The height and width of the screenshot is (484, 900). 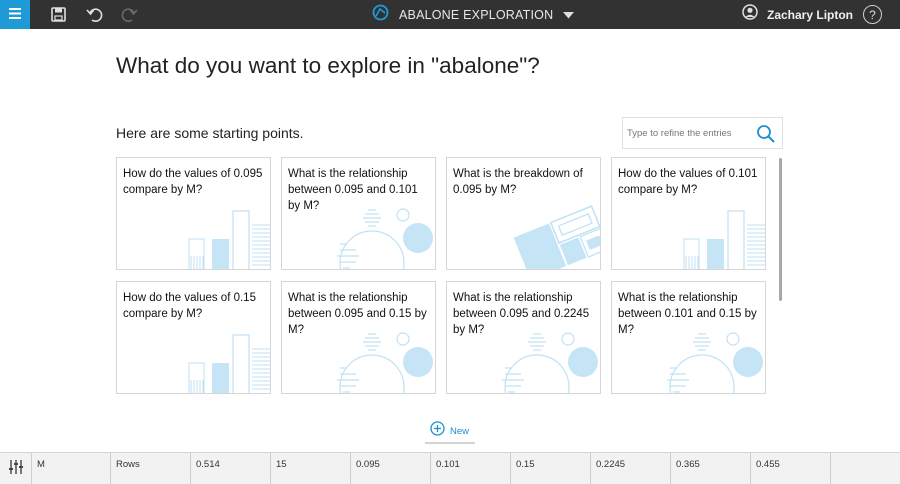 I want to click on refine-entries-input, so click(x=689, y=133).